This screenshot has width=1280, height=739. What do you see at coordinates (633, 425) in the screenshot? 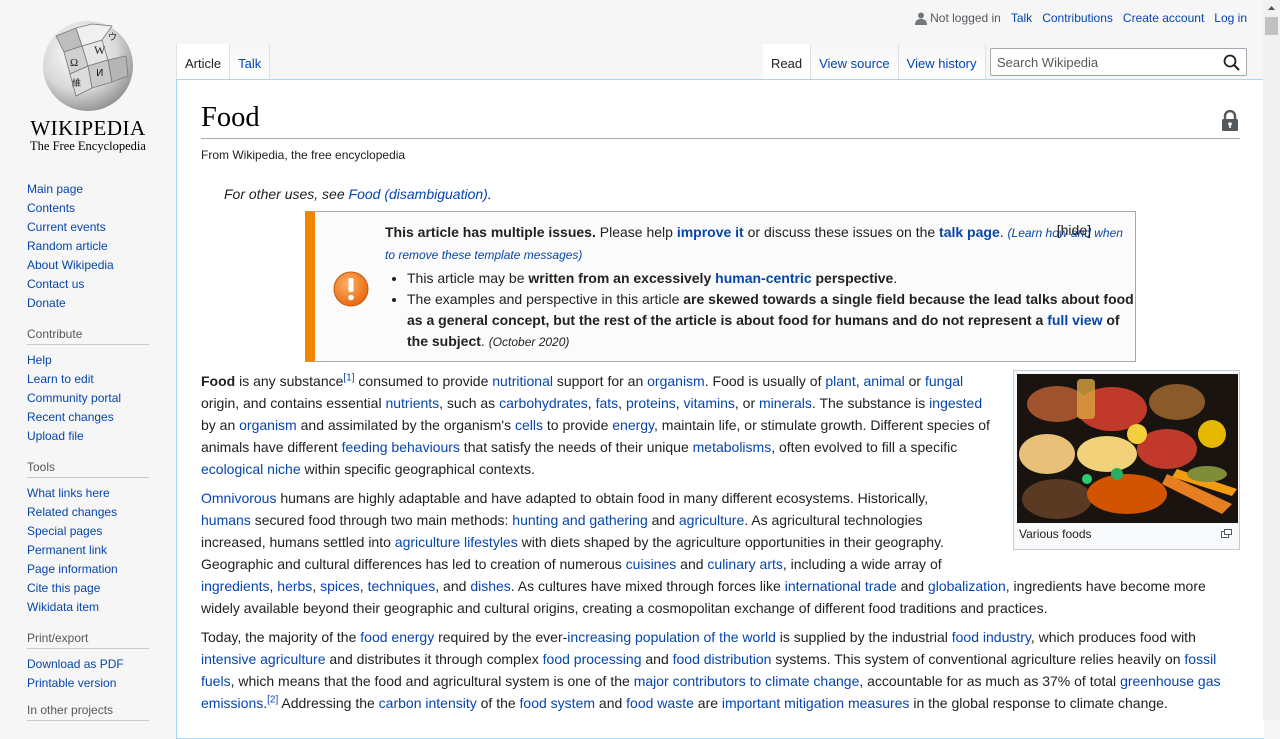
I see `link-energy: energy` at bounding box center [633, 425].